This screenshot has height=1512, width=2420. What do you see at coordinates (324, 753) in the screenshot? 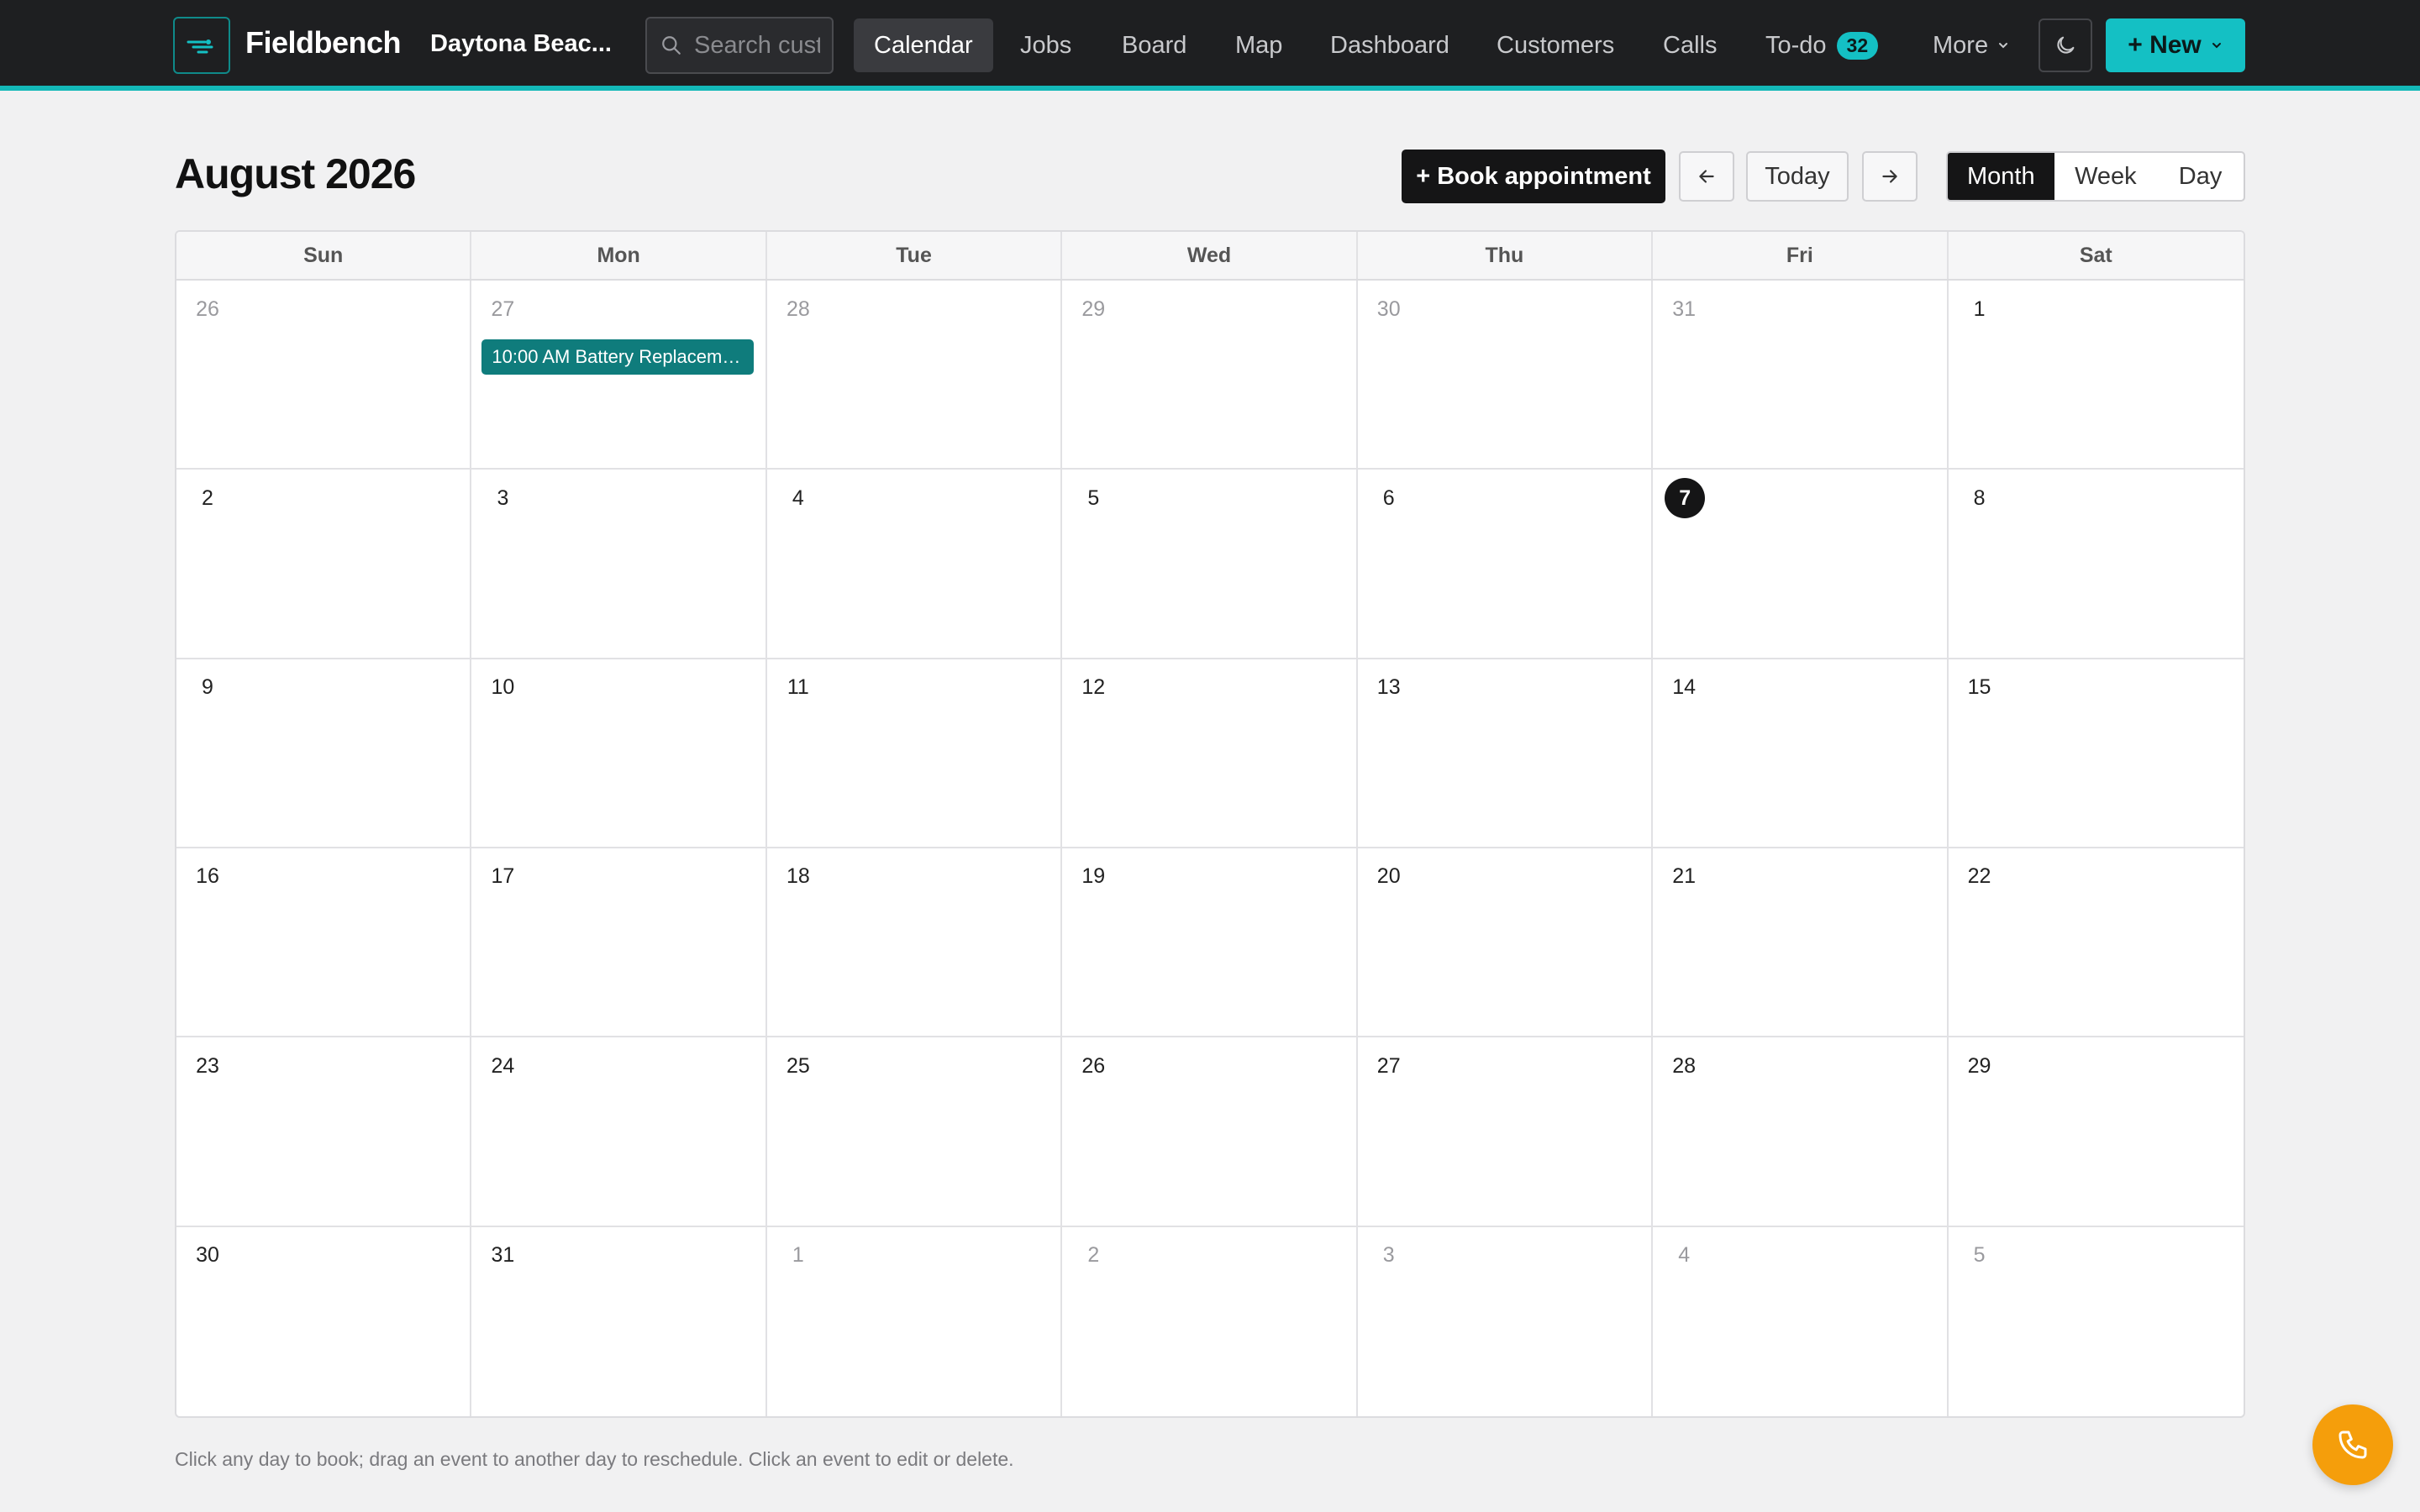
I see `calendar-day: 9` at bounding box center [324, 753].